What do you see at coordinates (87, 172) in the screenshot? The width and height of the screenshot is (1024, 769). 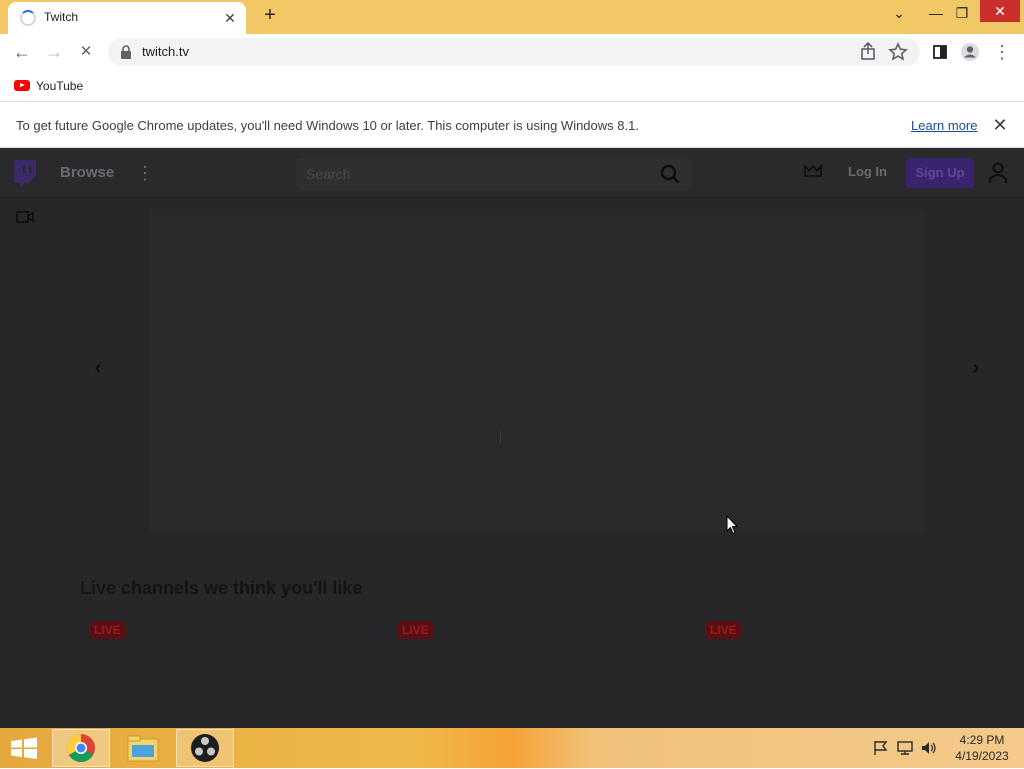 I see `browse-link: Browse` at bounding box center [87, 172].